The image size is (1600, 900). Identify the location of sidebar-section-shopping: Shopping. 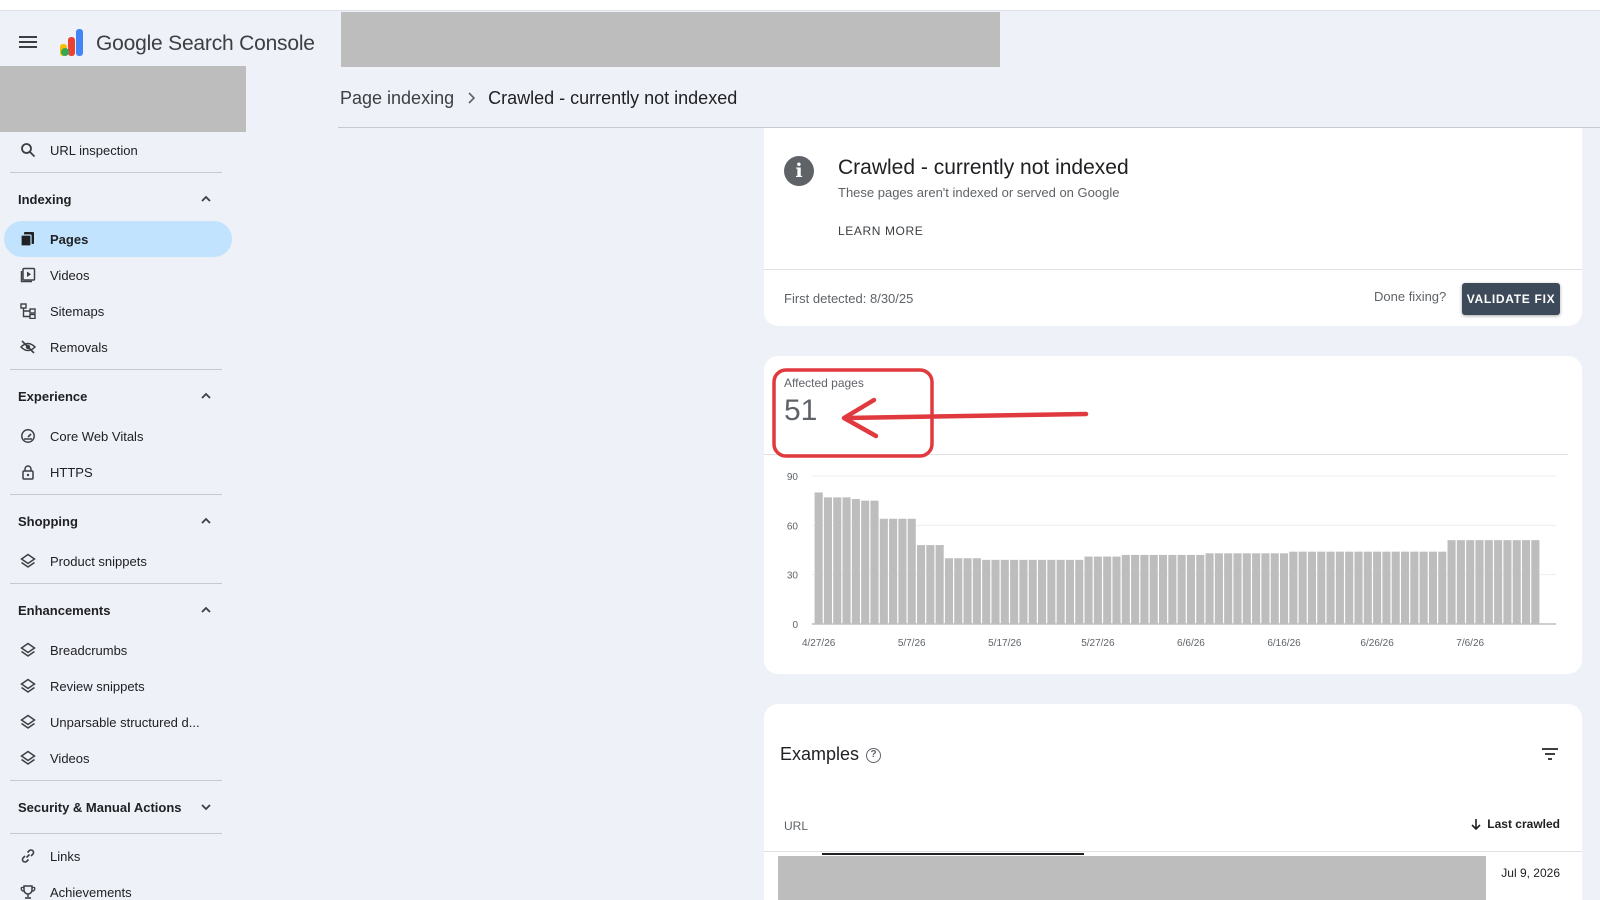
(116, 521).